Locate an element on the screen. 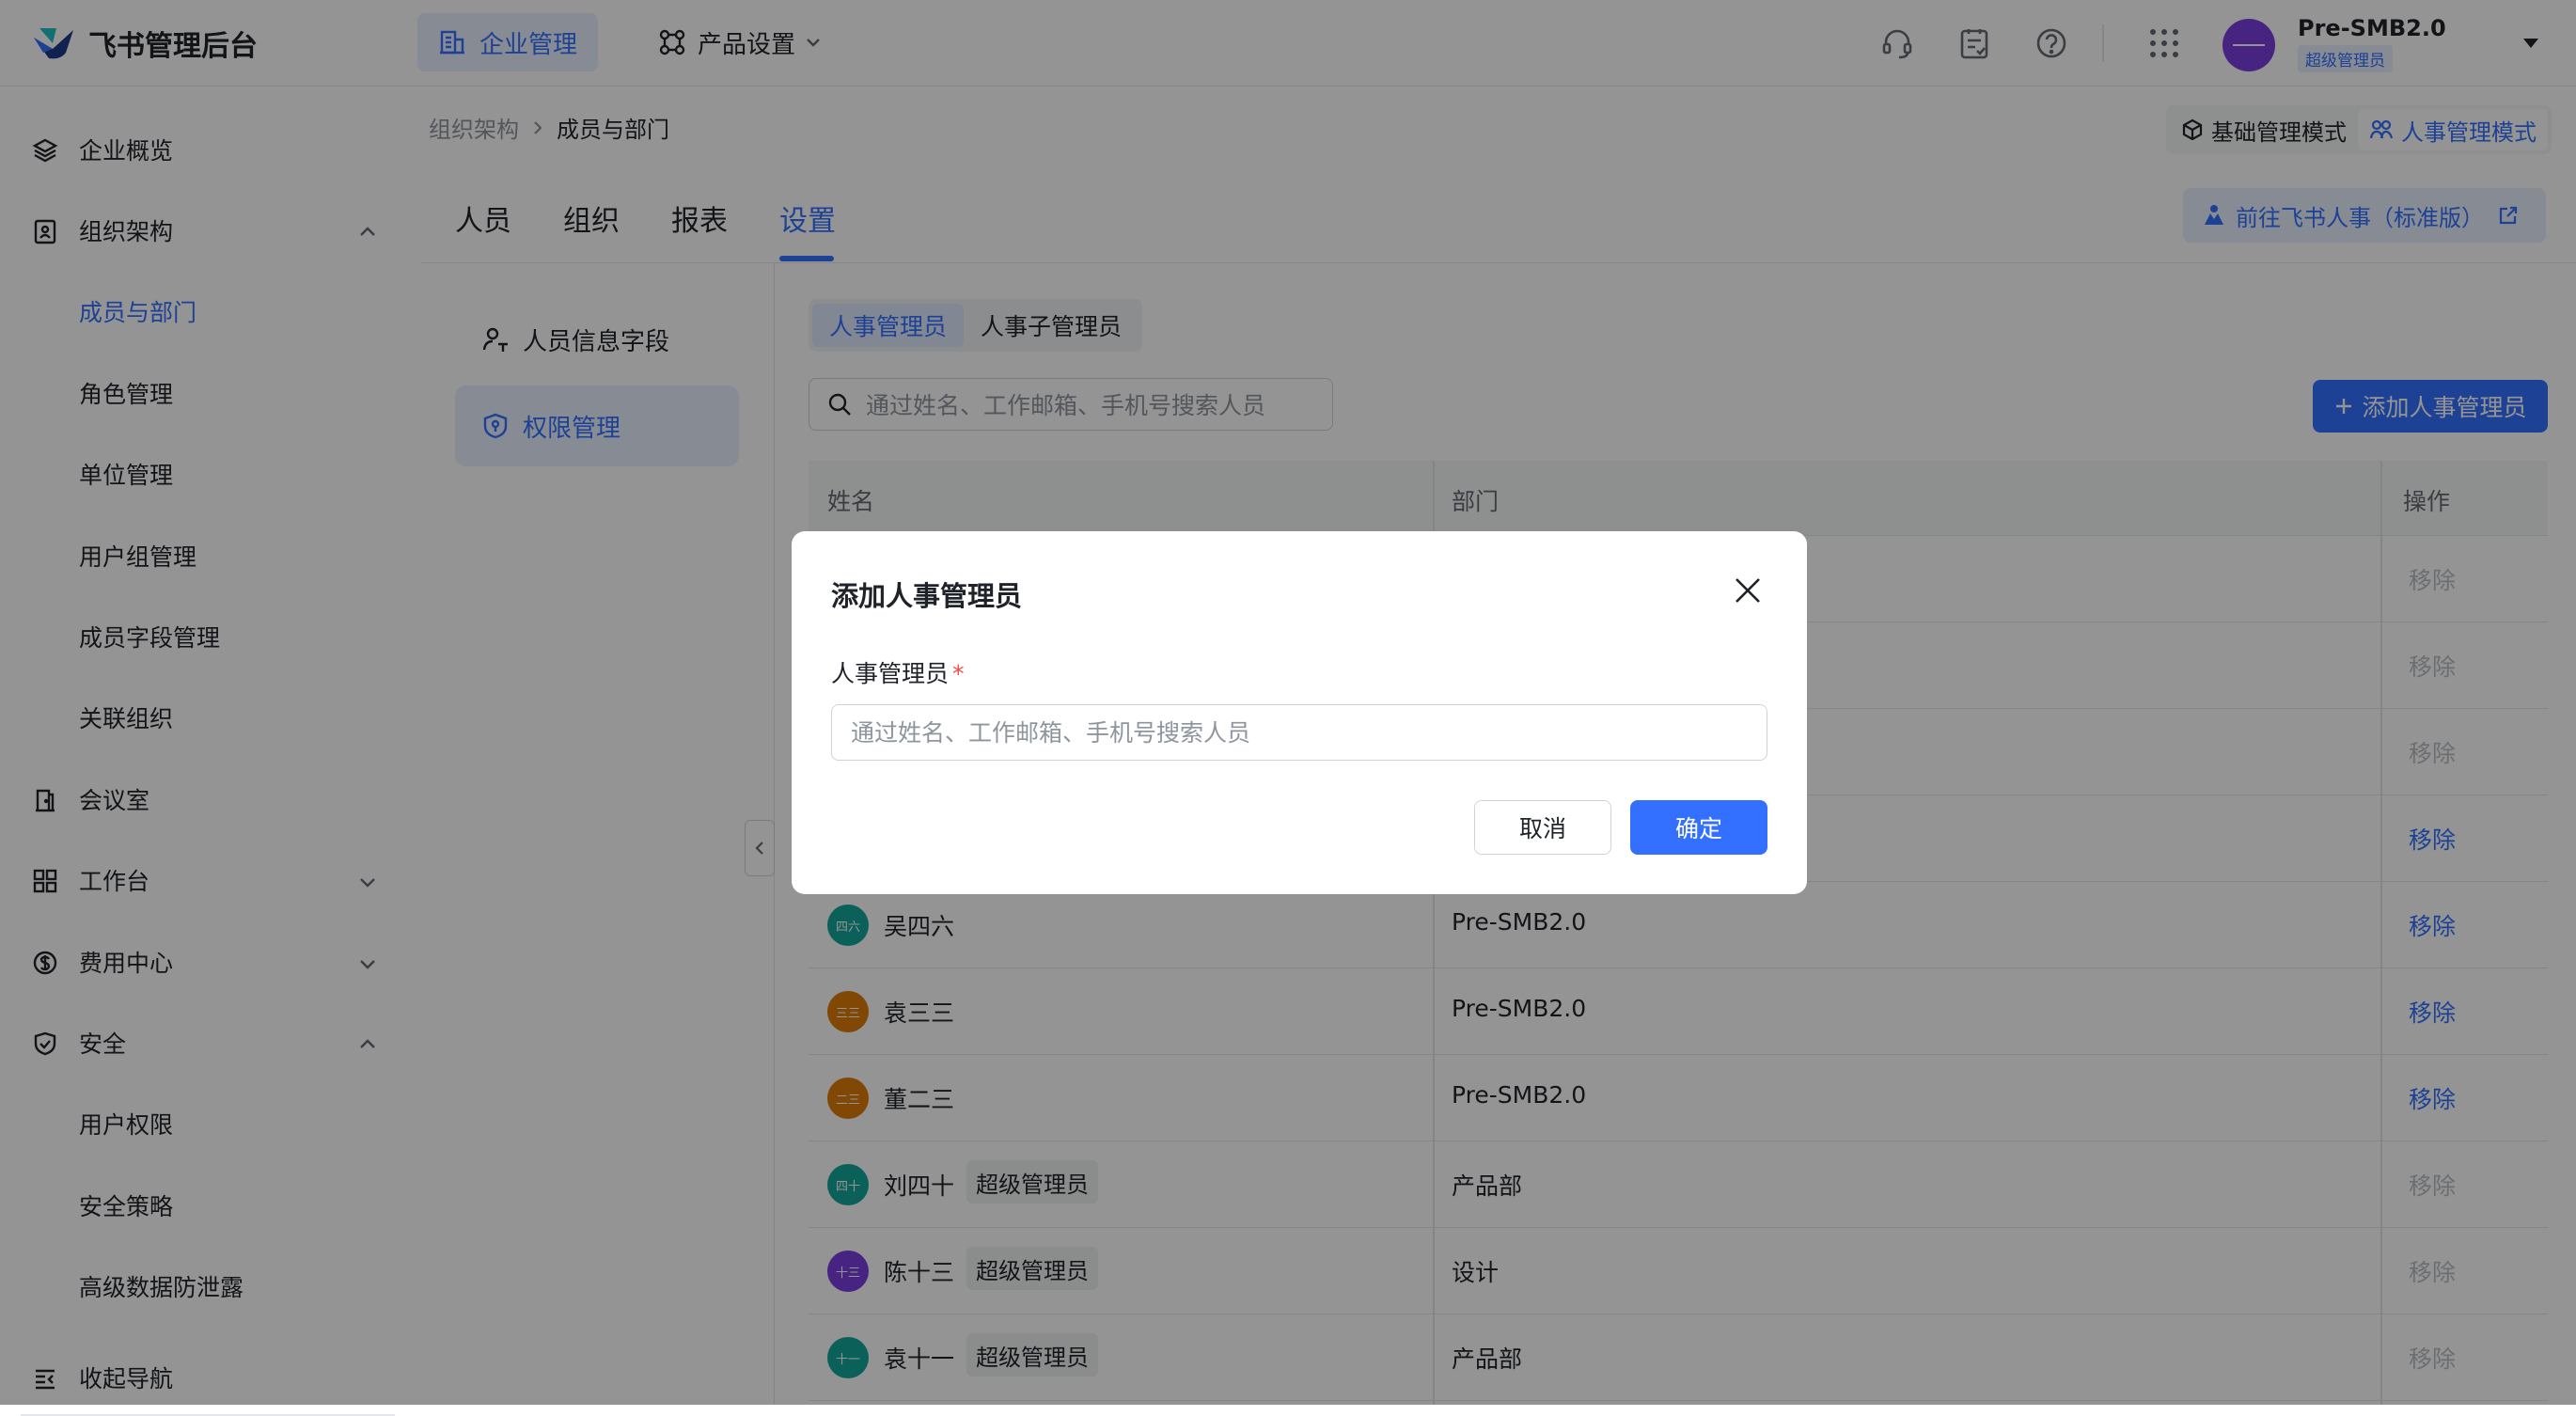 The image size is (2576, 1416). dialog-title: 添加人事管理员 is located at coordinates (927, 596).